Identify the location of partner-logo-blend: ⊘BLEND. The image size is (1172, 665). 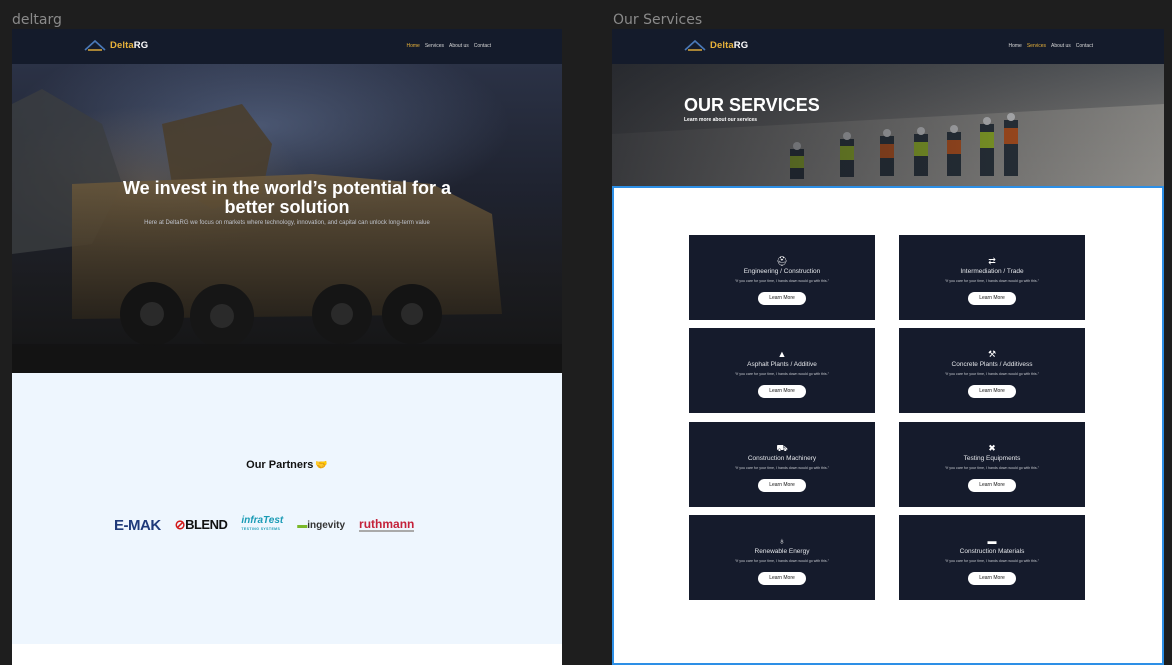
(201, 525).